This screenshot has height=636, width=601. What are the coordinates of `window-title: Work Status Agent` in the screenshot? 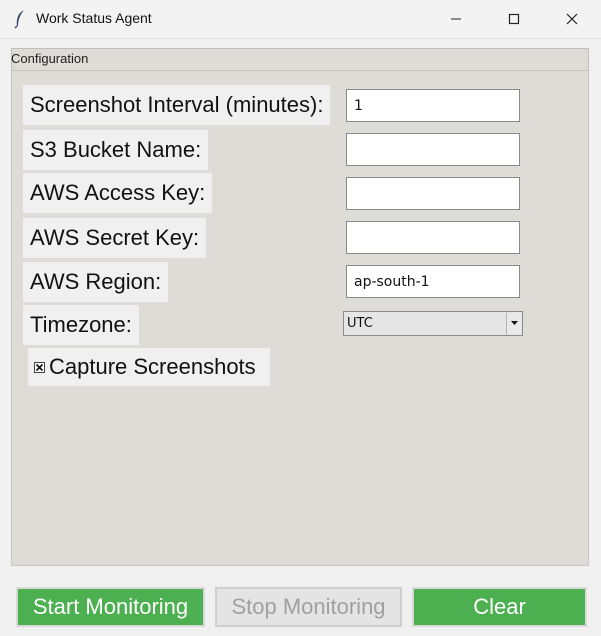 It's located at (94, 18).